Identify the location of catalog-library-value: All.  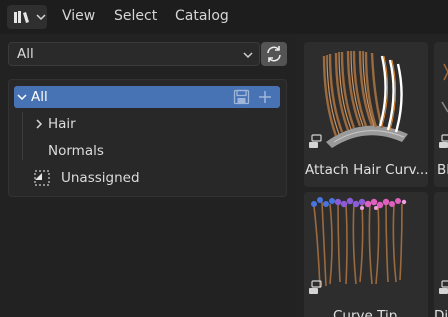
(25, 54).